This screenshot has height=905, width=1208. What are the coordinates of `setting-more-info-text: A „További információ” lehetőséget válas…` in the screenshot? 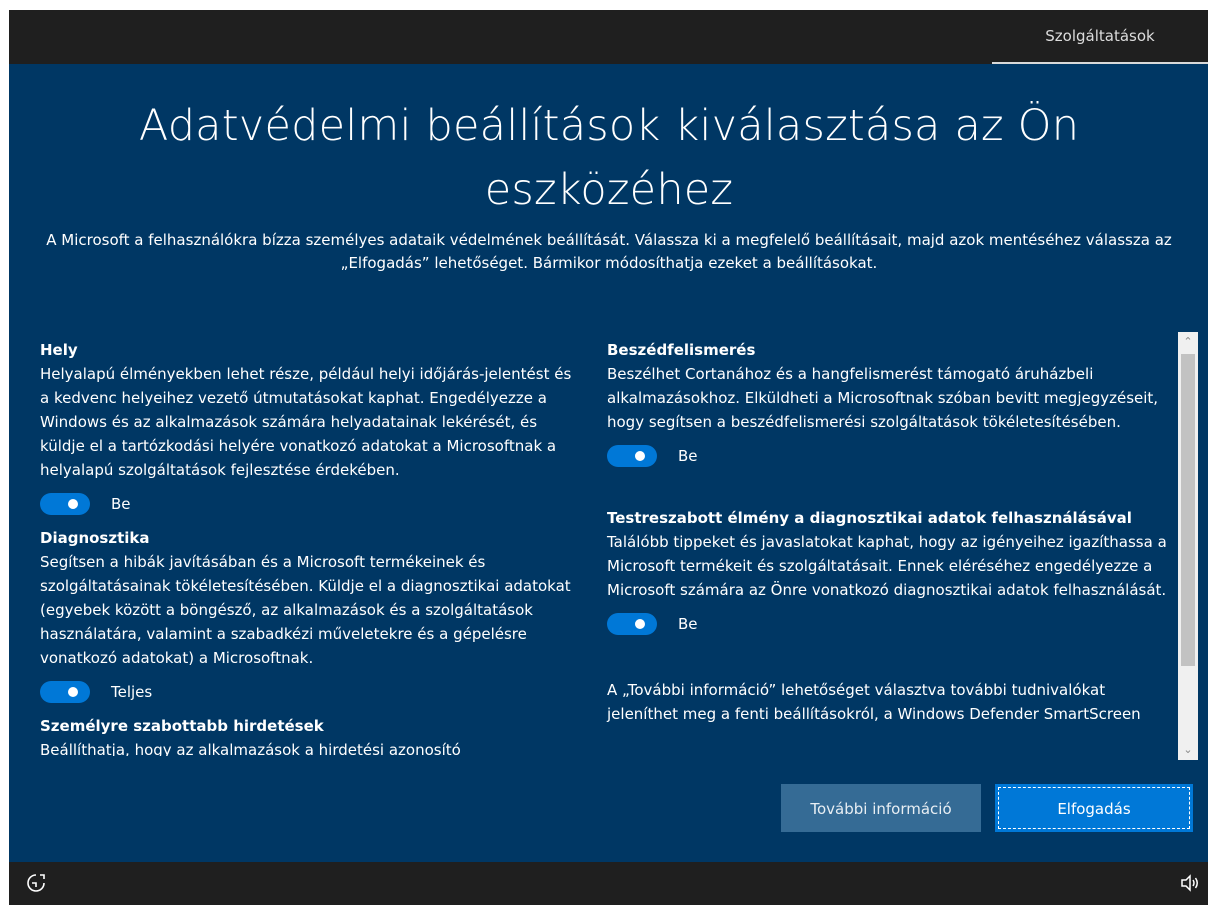 It's located at (887, 702).